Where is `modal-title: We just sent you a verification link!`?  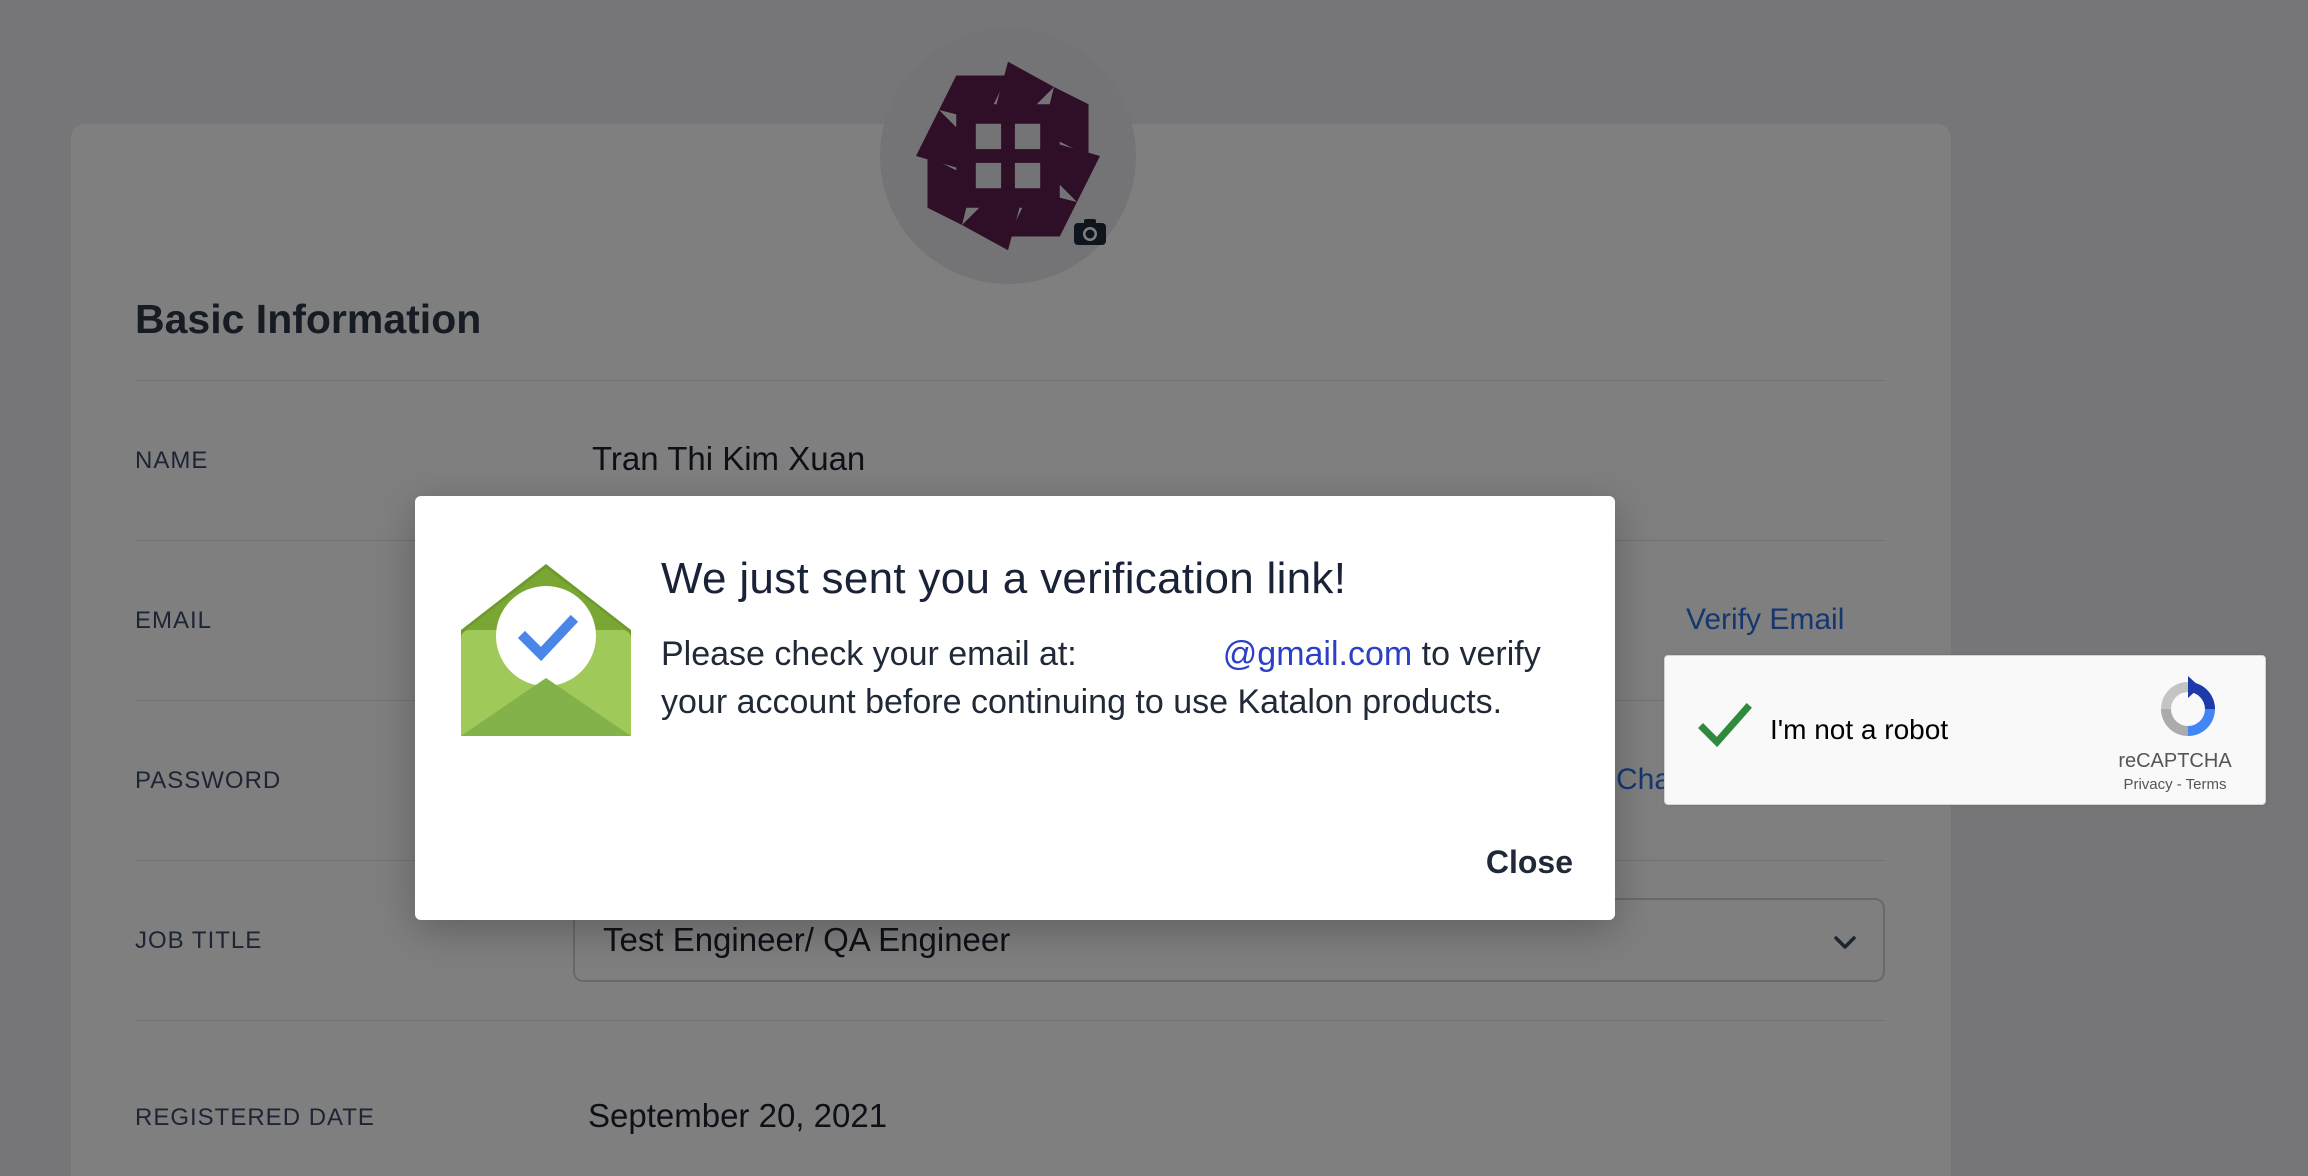
modal-title: We just sent you a verification link! is located at coordinates (1004, 578).